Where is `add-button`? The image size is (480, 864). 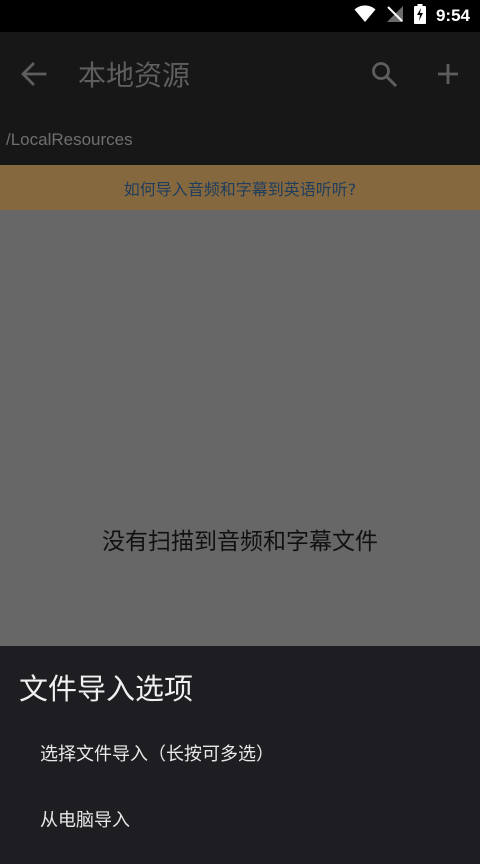
add-button is located at coordinates (448, 76).